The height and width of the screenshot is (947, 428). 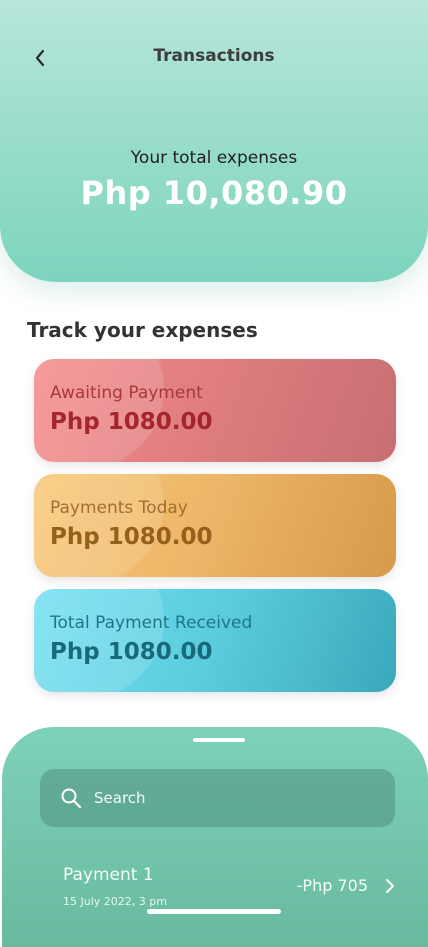 What do you see at coordinates (119, 508) in the screenshot?
I see `card-label: Payments Today` at bounding box center [119, 508].